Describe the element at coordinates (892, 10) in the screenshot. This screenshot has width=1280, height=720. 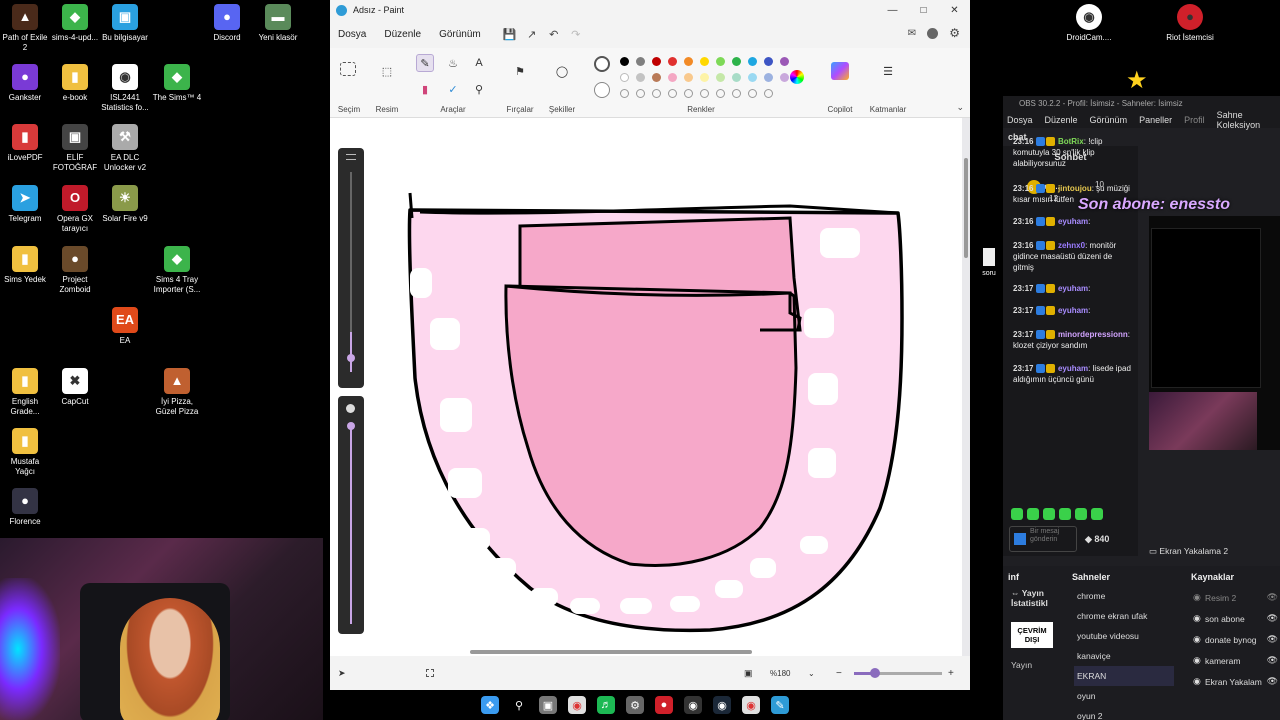
I see `minimize-icon: —` at that location.